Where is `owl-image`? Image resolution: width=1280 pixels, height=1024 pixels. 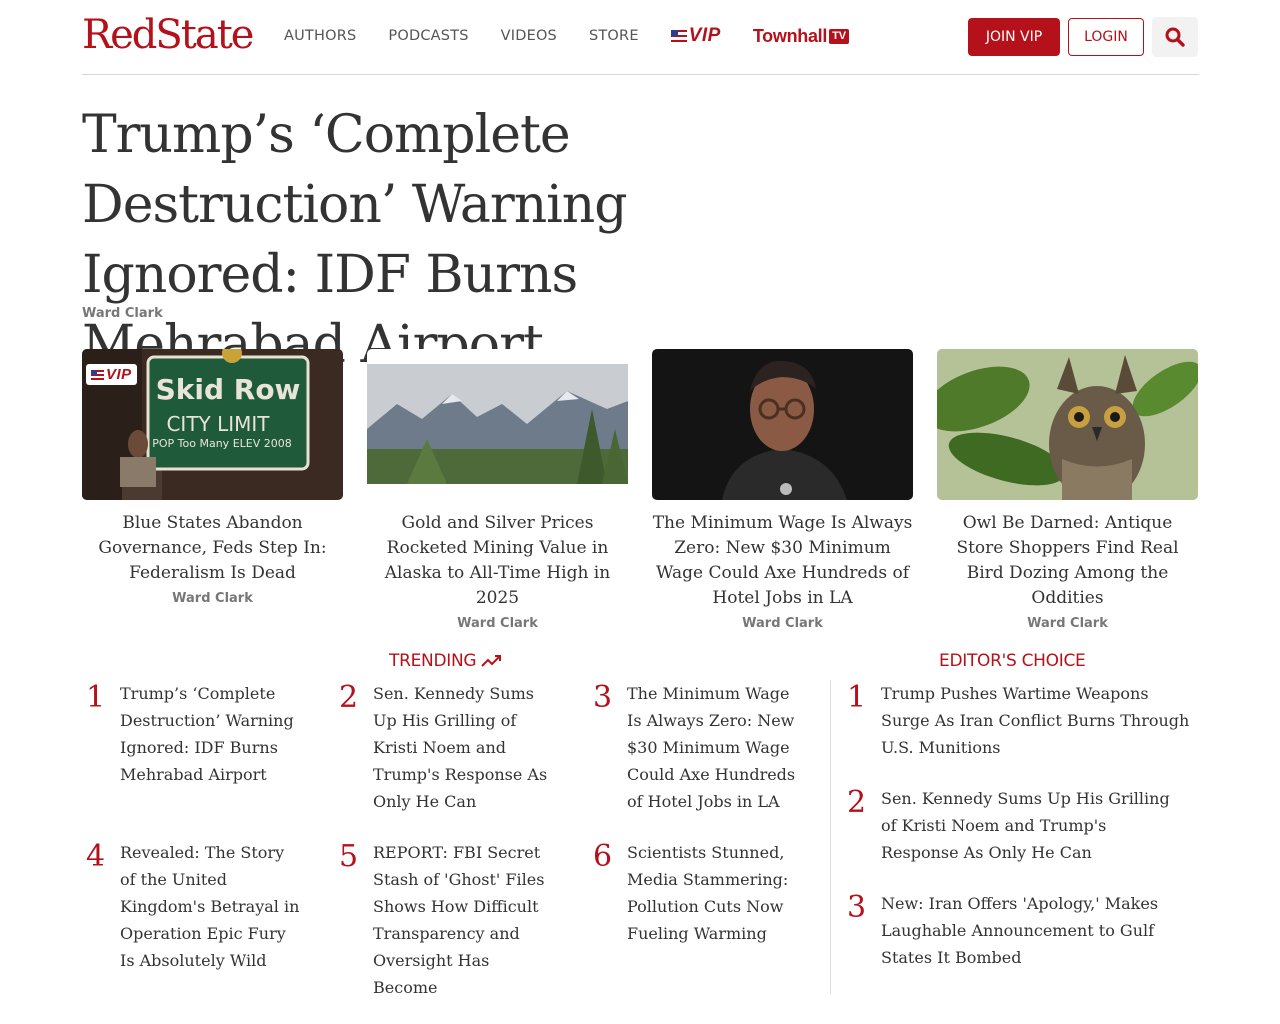
owl-image is located at coordinates (1067, 424).